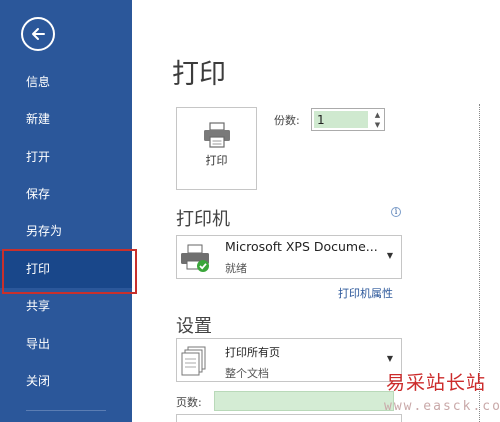  Describe the element at coordinates (66, 410) in the screenshot. I see `sidebar-divider` at that location.